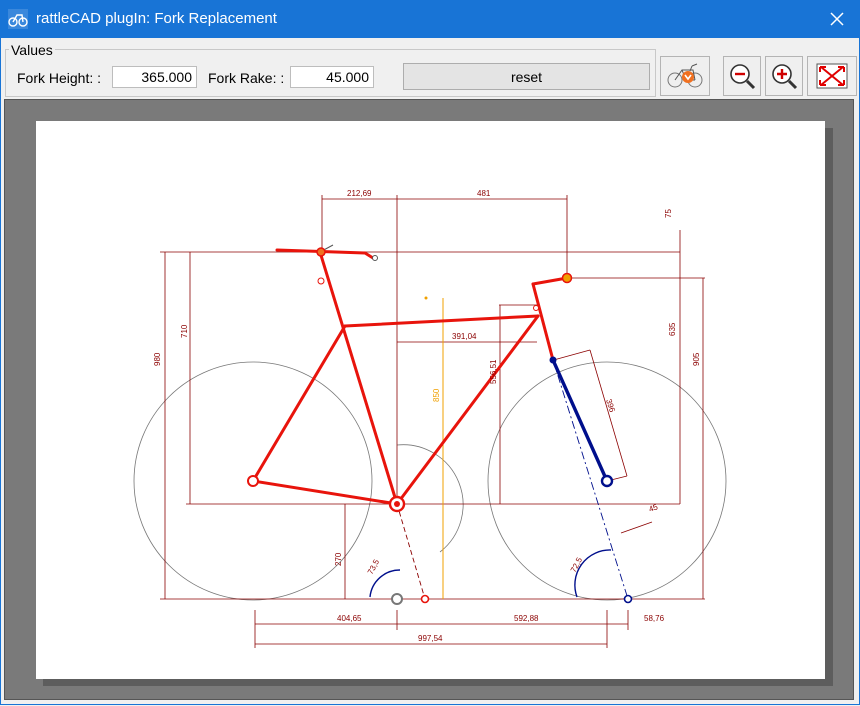  I want to click on seat-ground-point, so click(425, 599).